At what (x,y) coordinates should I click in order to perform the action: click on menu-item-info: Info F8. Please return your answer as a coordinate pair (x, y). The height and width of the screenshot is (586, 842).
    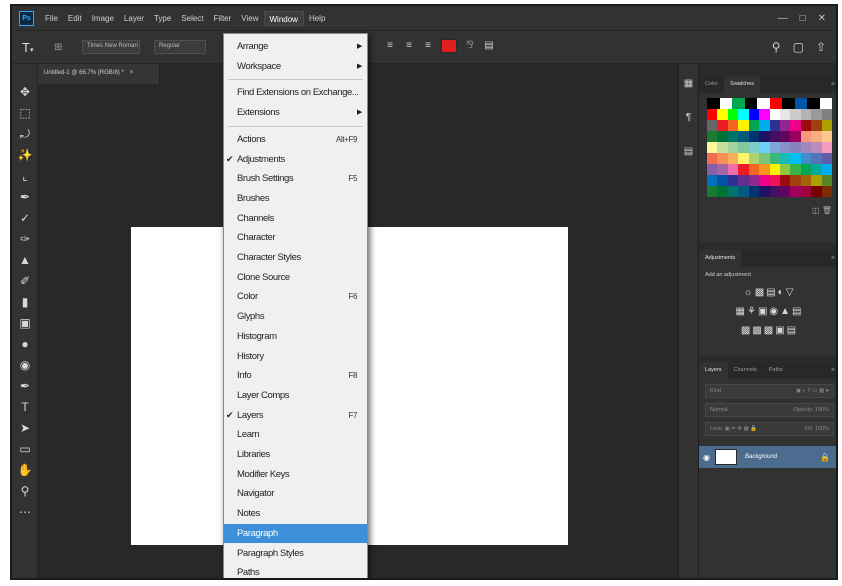
    Looking at the image, I should click on (295, 375).